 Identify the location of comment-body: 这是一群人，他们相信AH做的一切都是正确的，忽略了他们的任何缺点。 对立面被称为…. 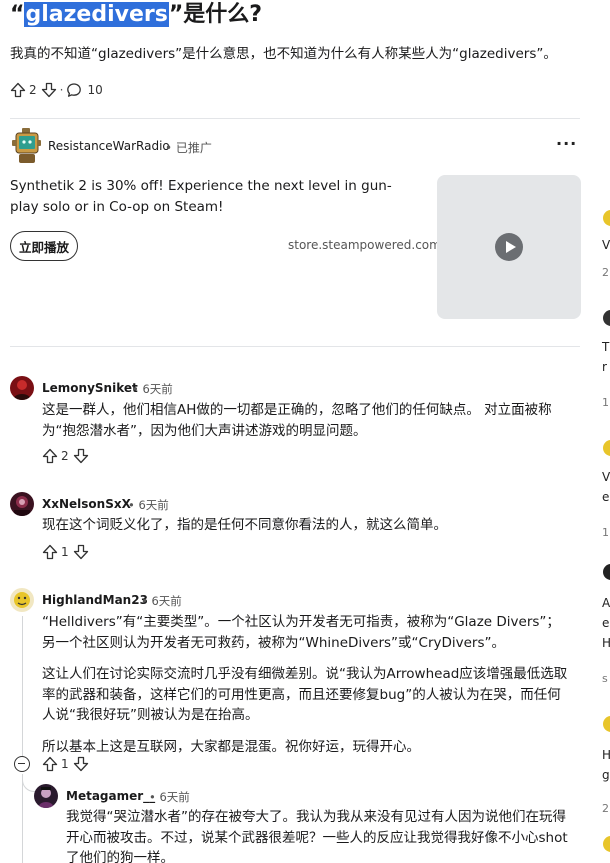
(312, 420).